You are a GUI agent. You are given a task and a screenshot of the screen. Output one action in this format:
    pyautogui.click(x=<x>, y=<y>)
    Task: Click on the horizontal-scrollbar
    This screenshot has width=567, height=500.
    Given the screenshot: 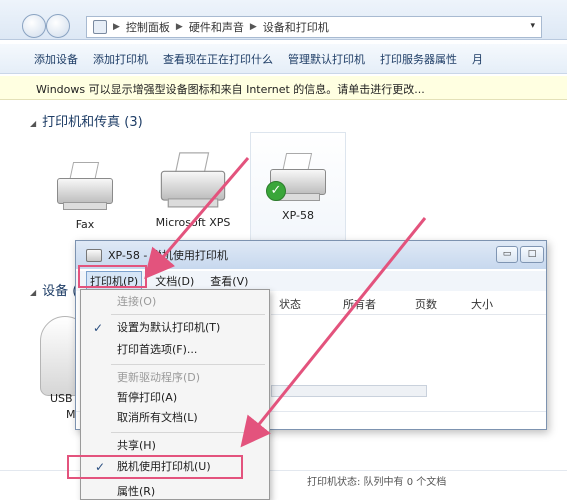 What is the action you would take?
    pyautogui.click(x=349, y=391)
    